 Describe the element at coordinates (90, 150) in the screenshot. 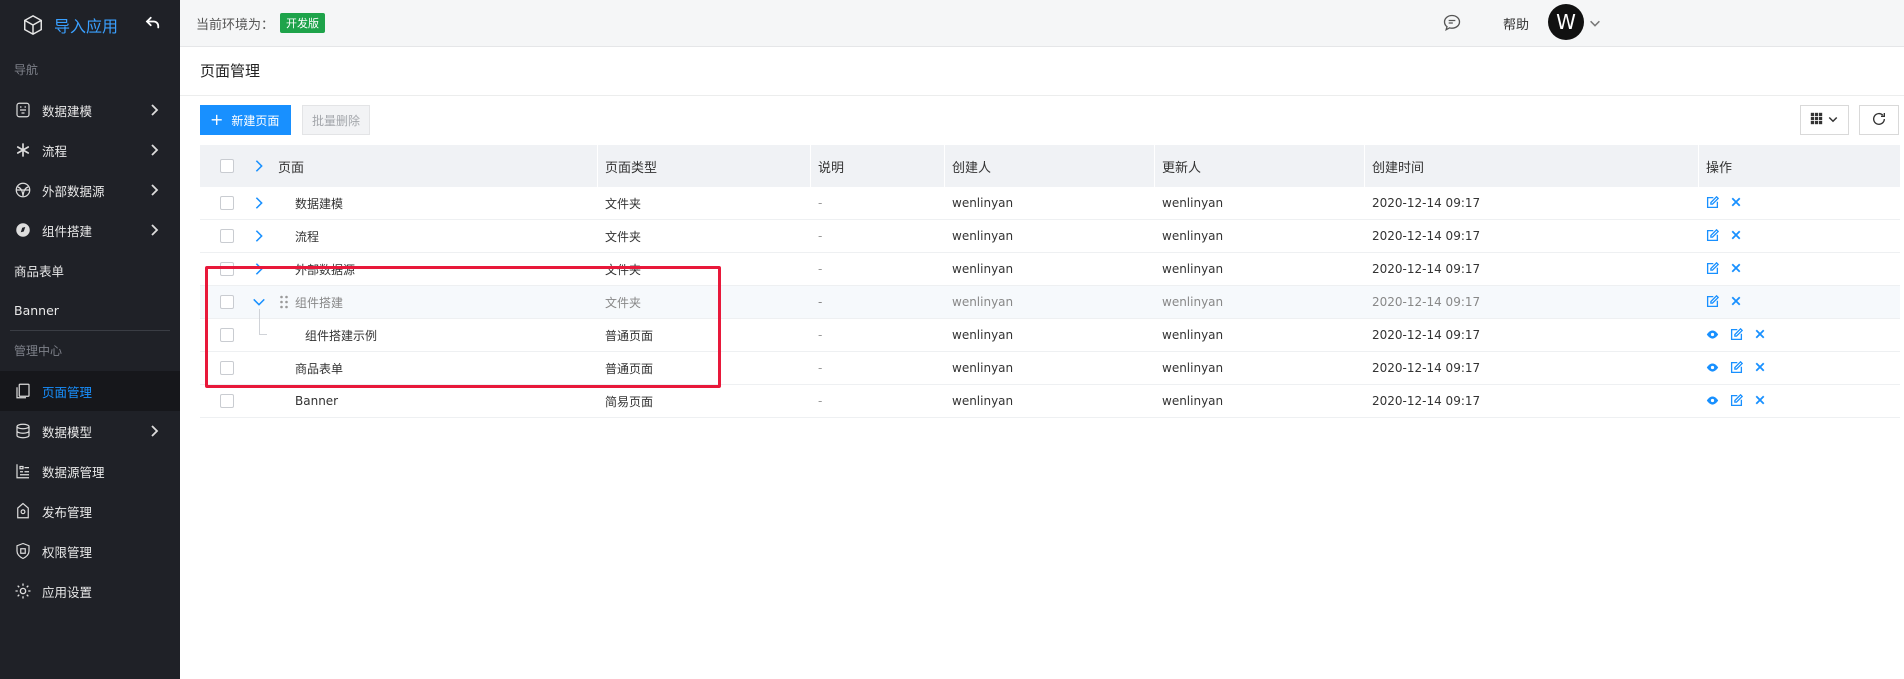

I see `sidebar-item-flow: 流程` at that location.